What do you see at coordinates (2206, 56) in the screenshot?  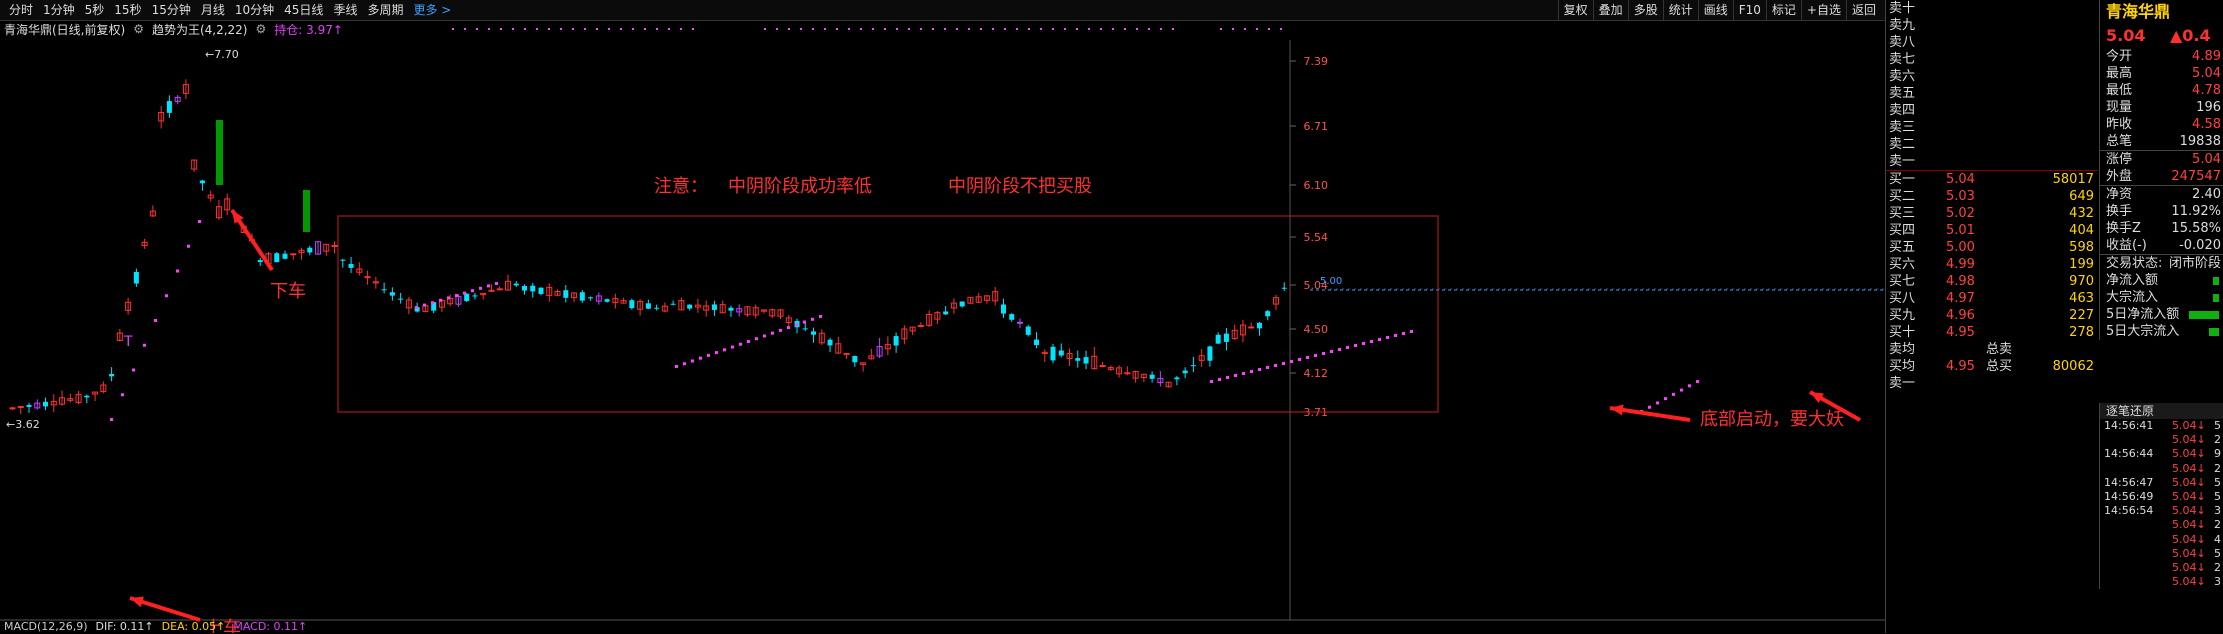 I see `stat-value: 4.89` at bounding box center [2206, 56].